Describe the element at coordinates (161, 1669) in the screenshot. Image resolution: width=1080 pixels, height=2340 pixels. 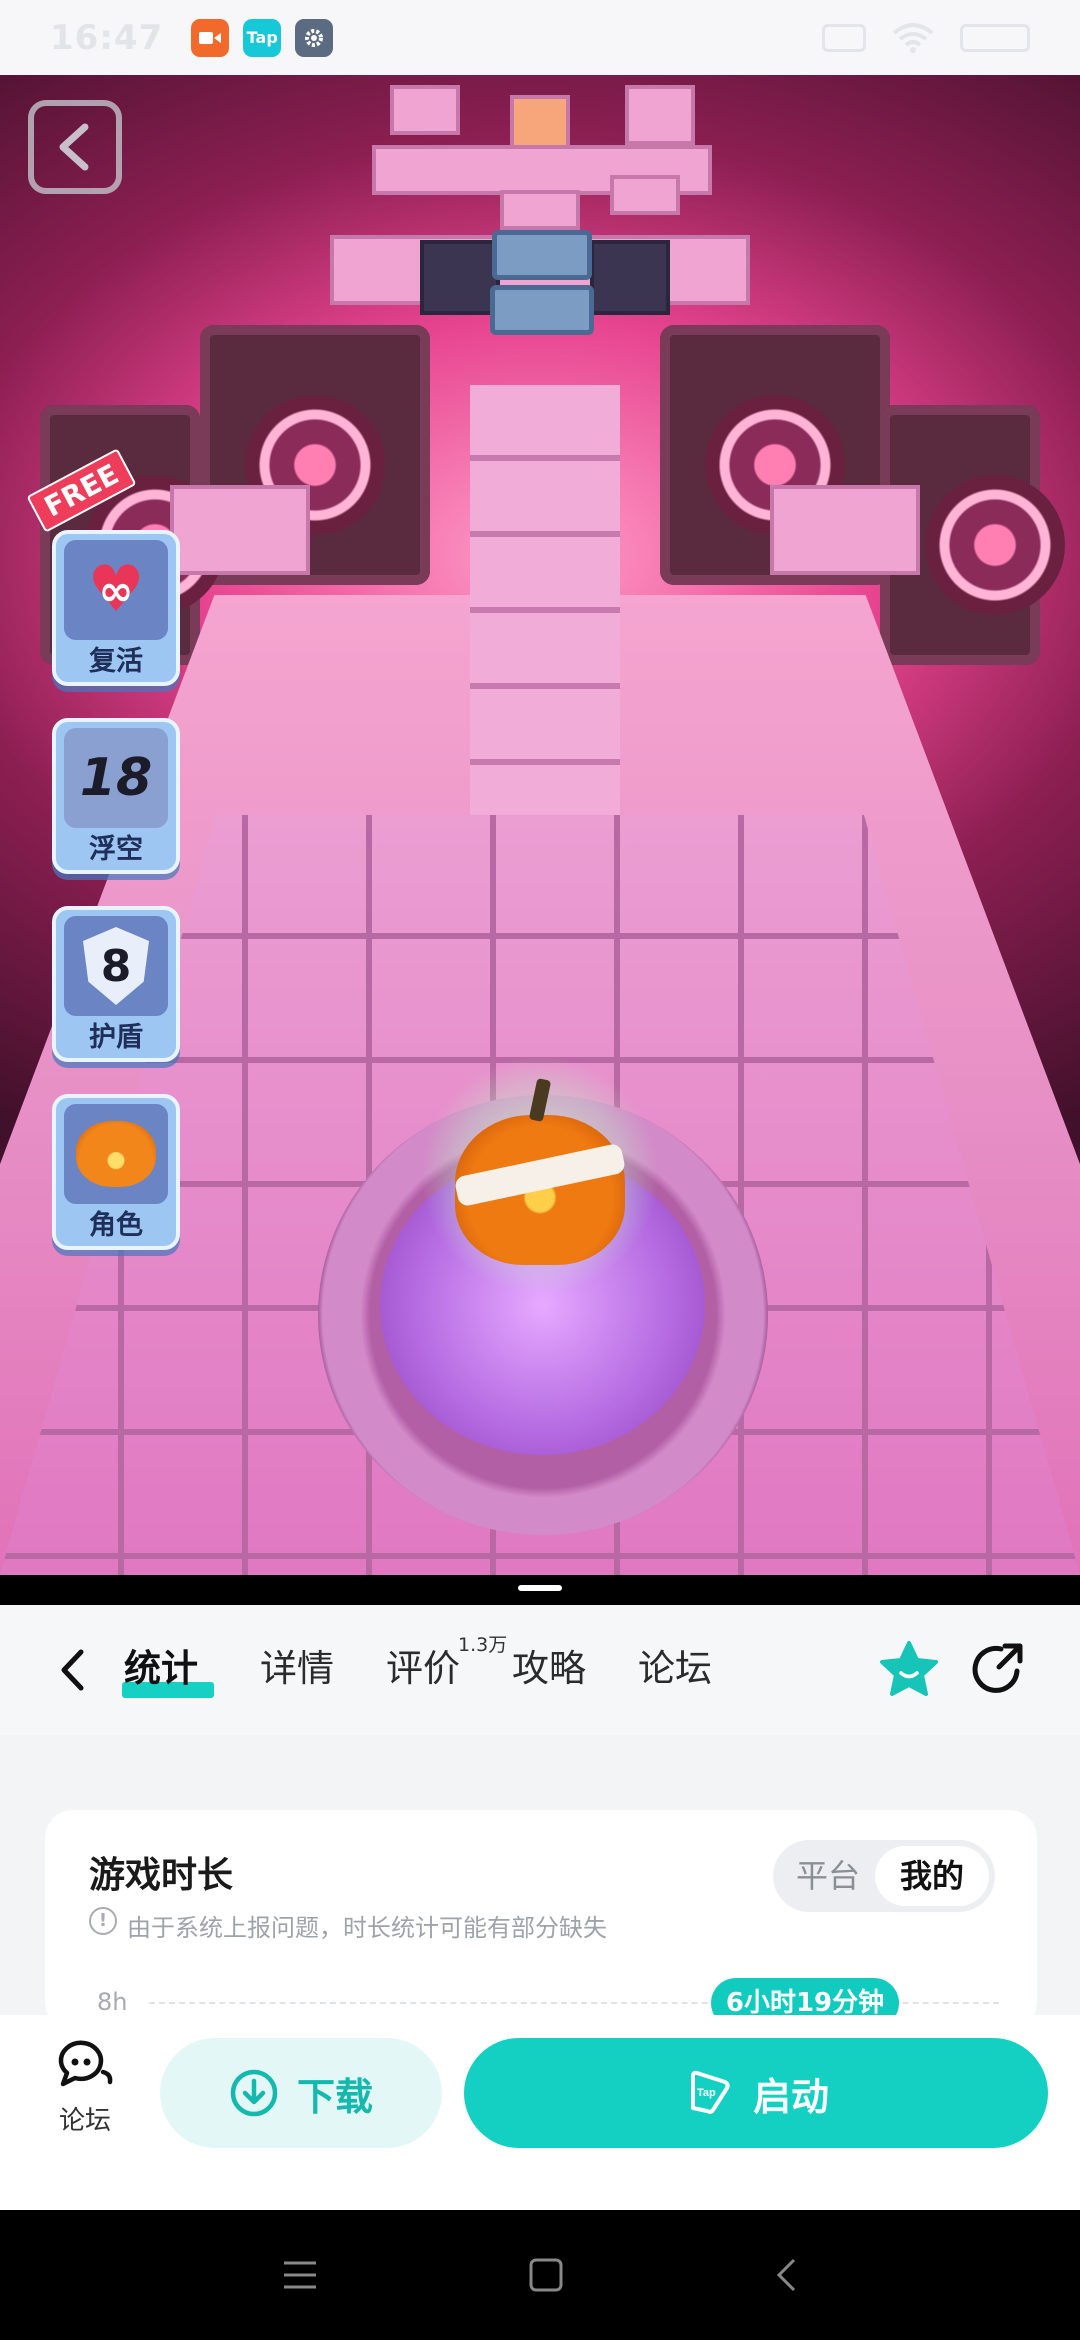
I see `tab-stats: 统计` at that location.